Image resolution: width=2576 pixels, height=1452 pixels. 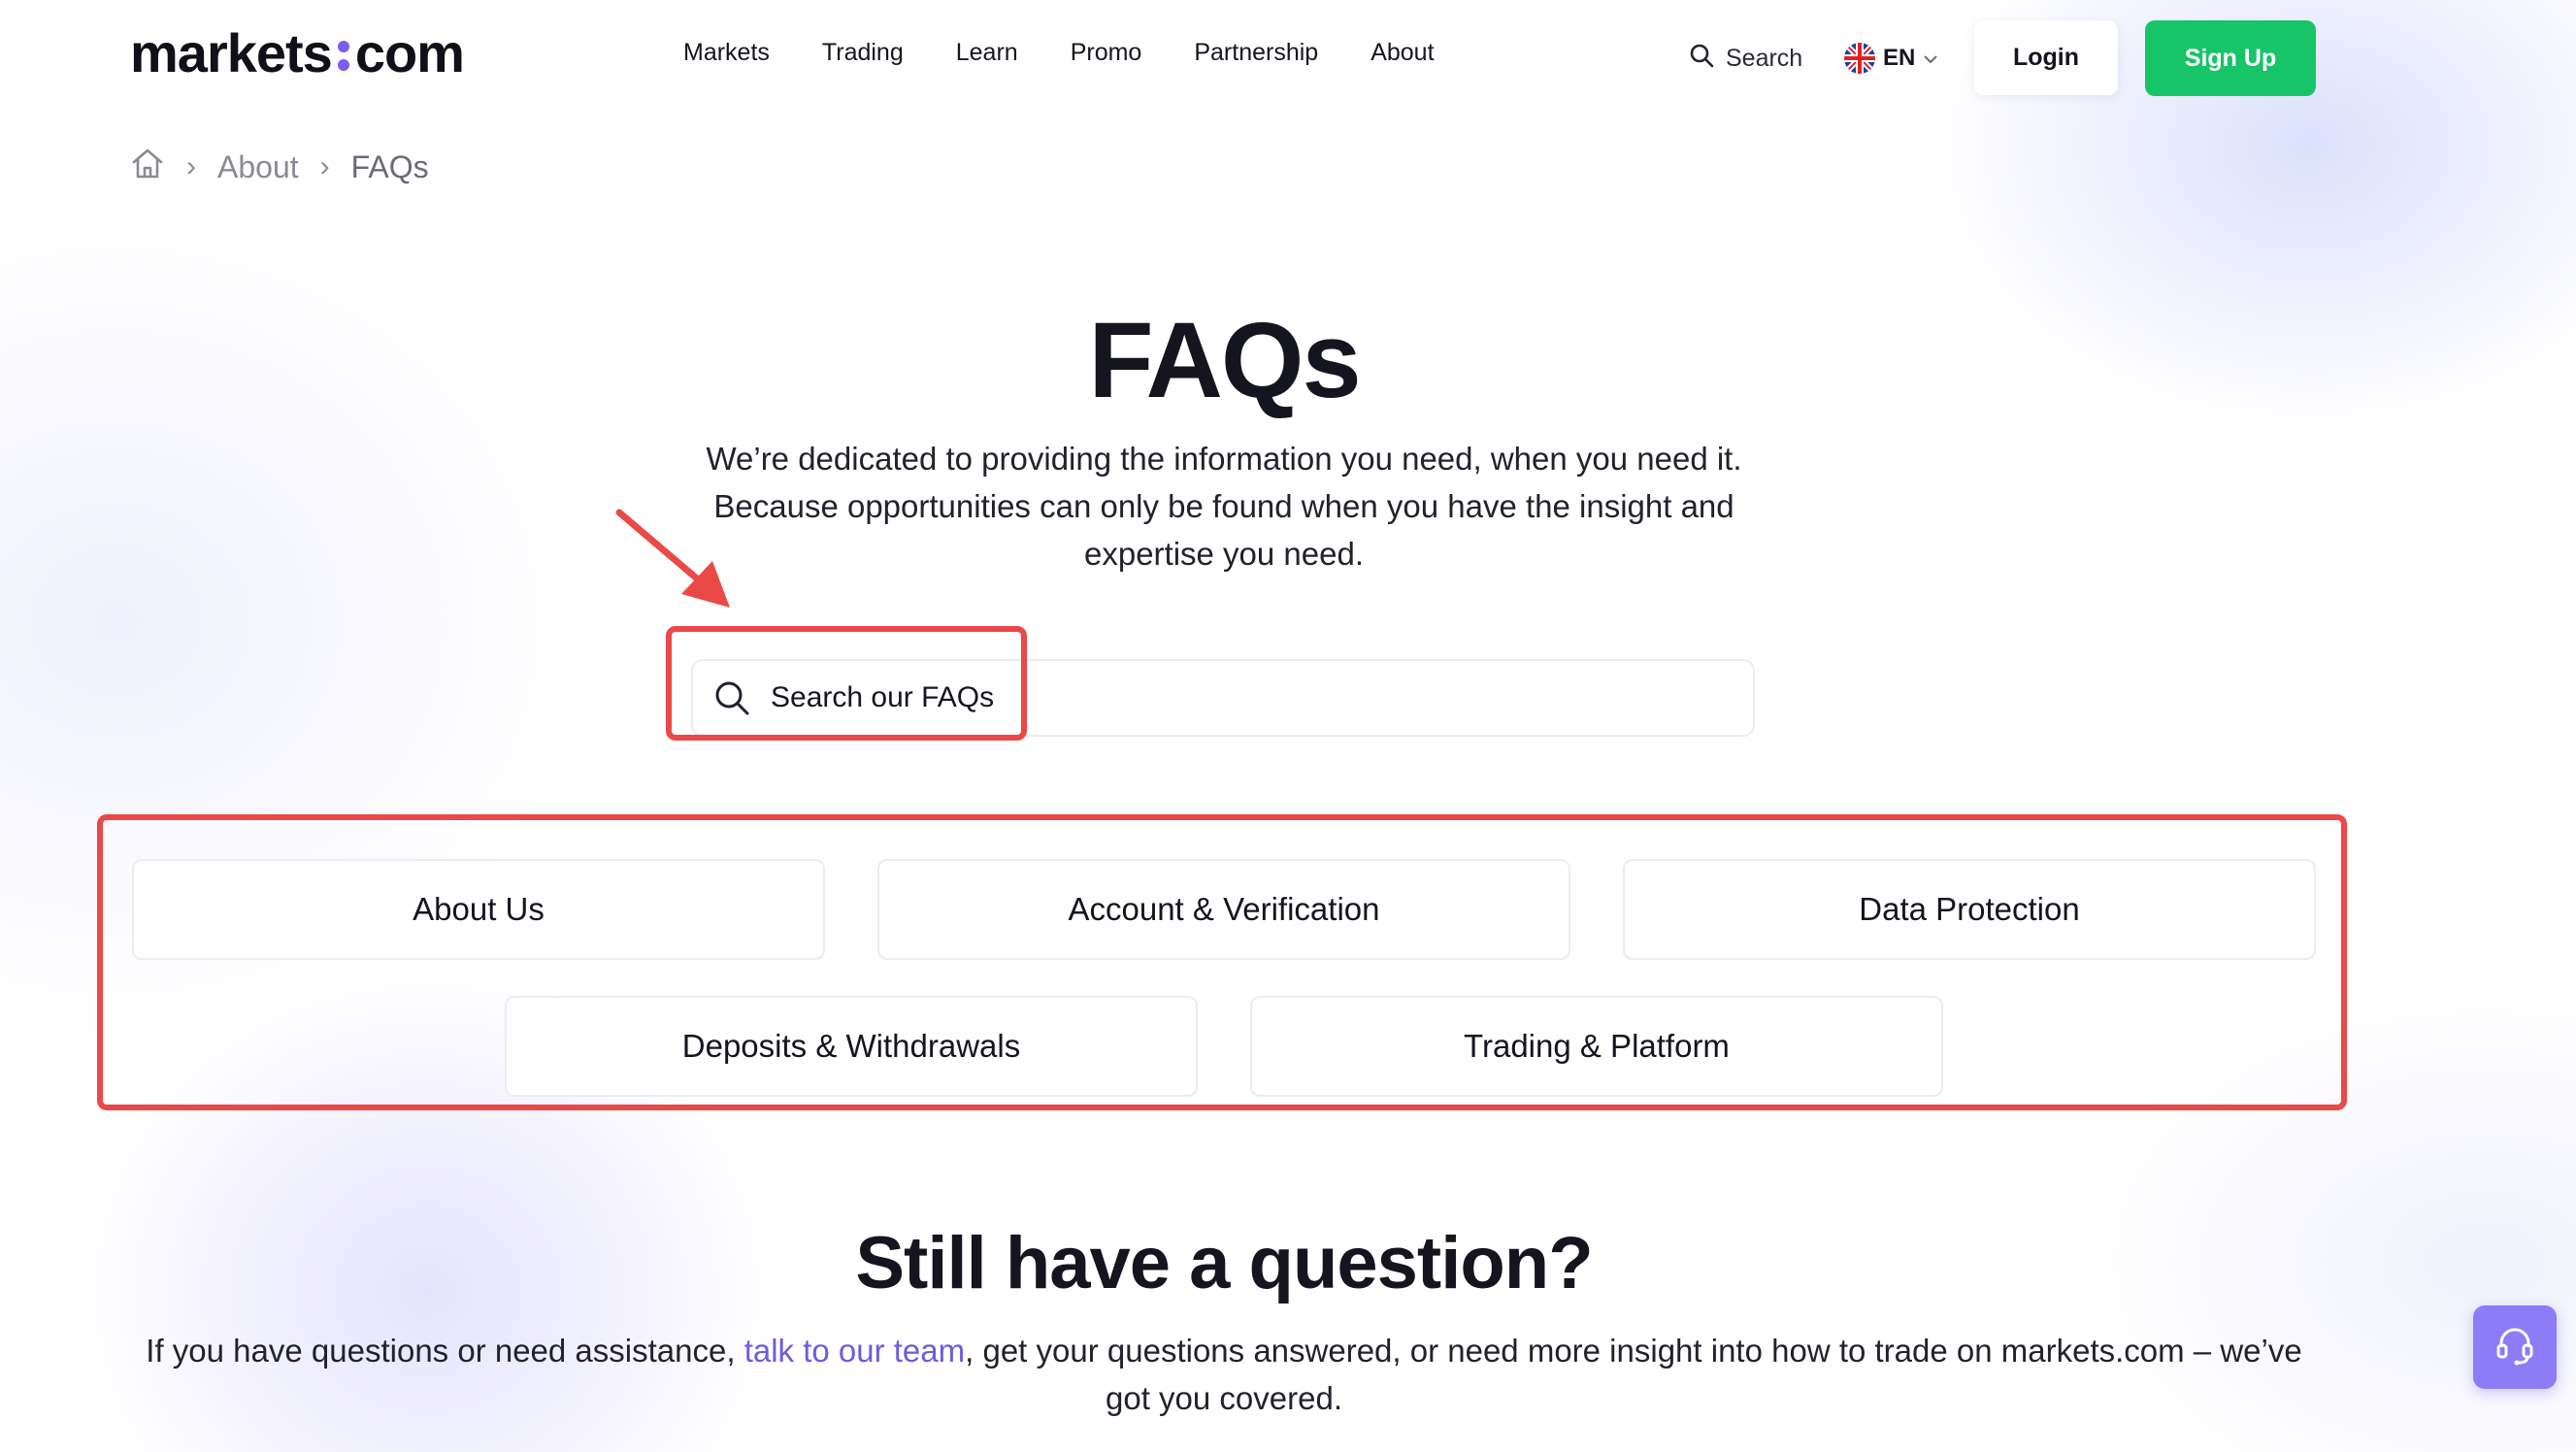 I want to click on contact-title: Still have a question?, so click(x=1224, y=1263).